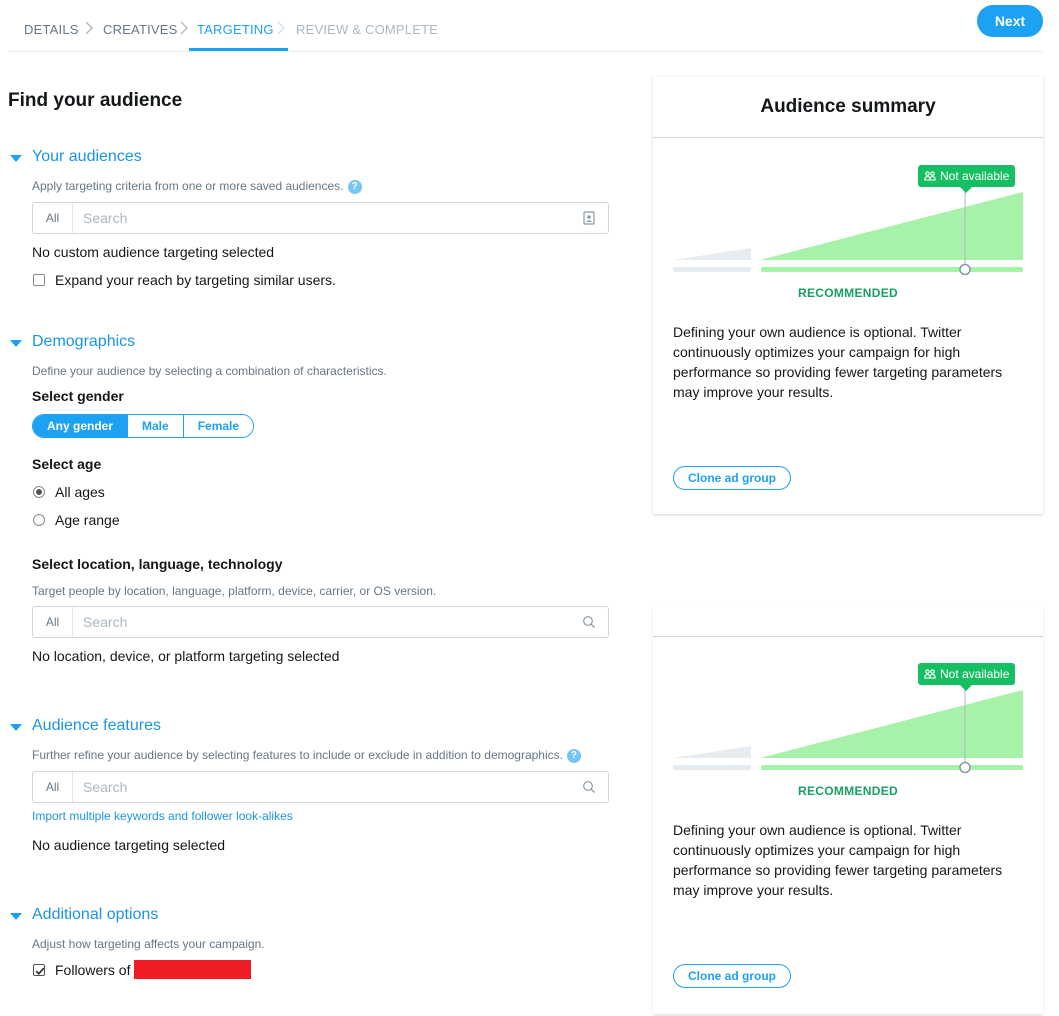  I want to click on step-details: DETAILS, so click(51, 29).